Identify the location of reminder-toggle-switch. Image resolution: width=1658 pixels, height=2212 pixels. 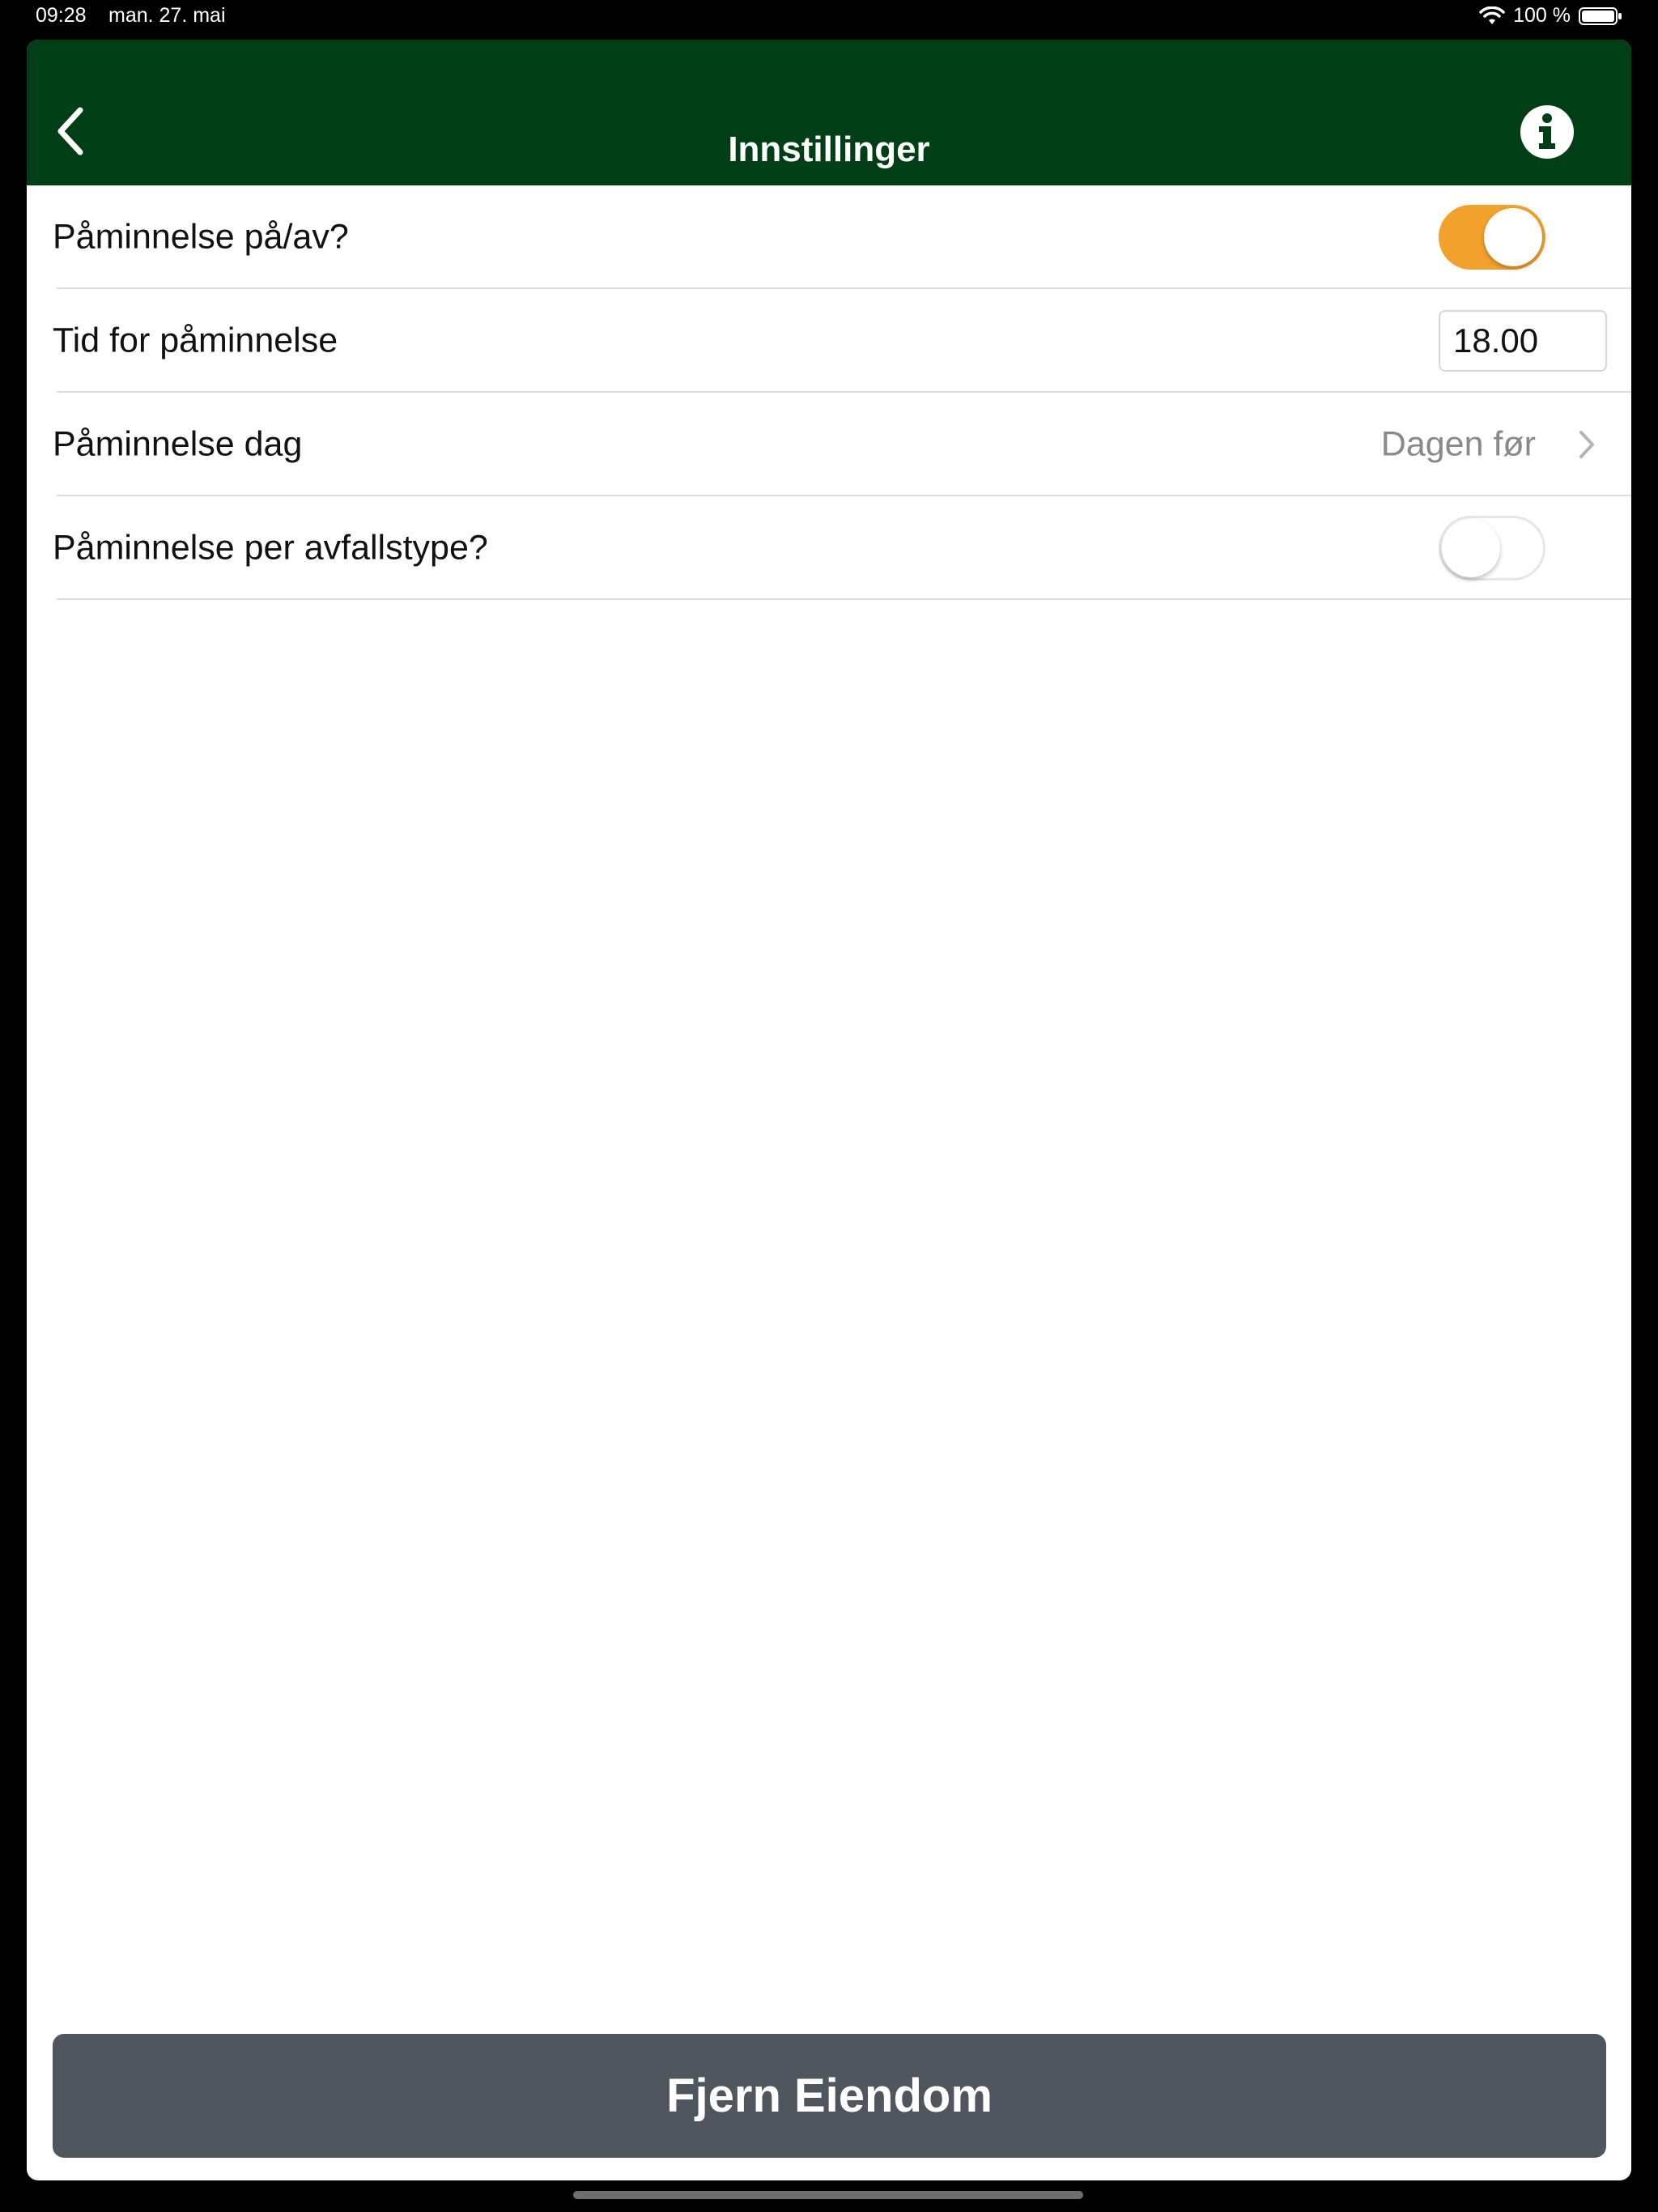
(1492, 238).